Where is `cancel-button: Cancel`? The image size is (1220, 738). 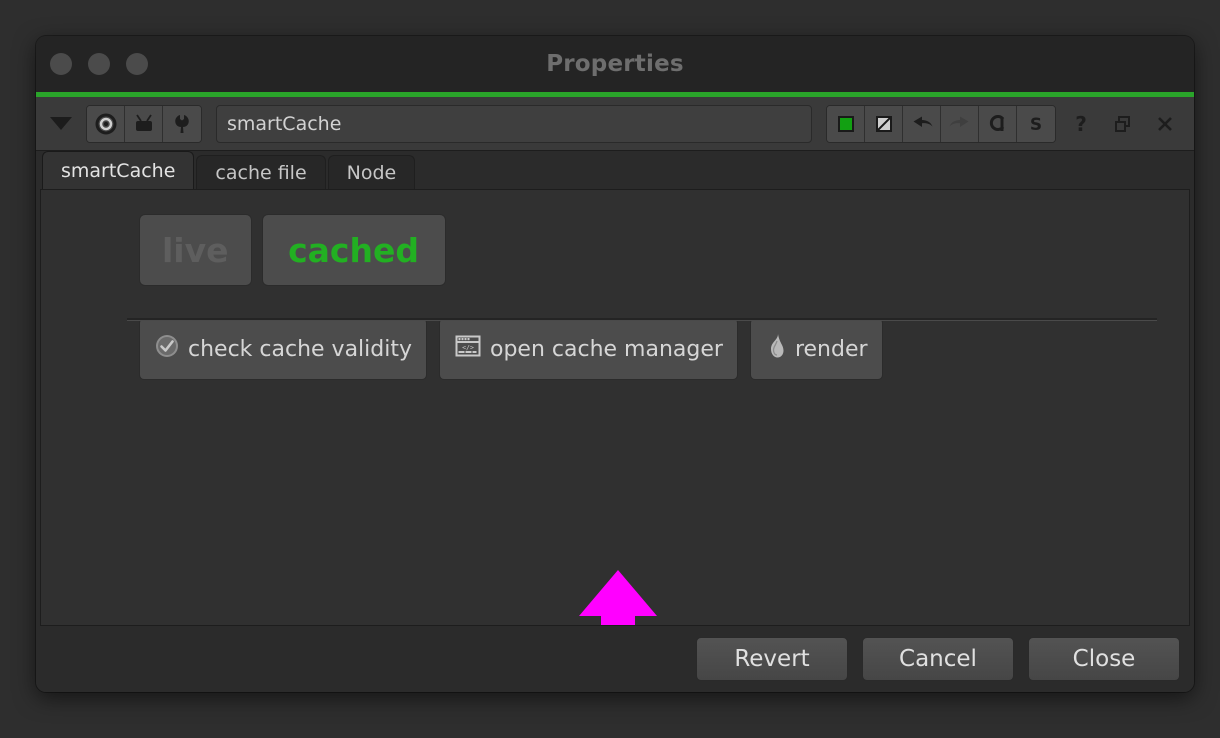 cancel-button: Cancel is located at coordinates (938, 659).